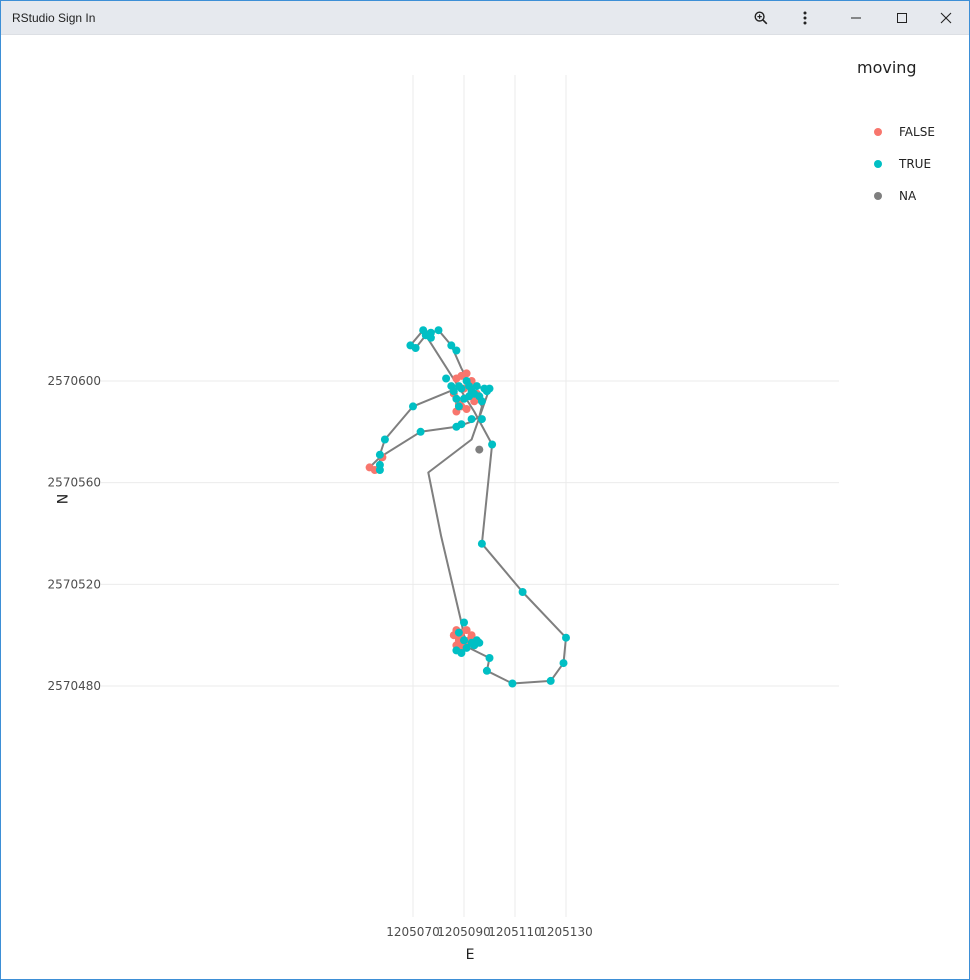  I want to click on y-axis-label: N, so click(61, 499).